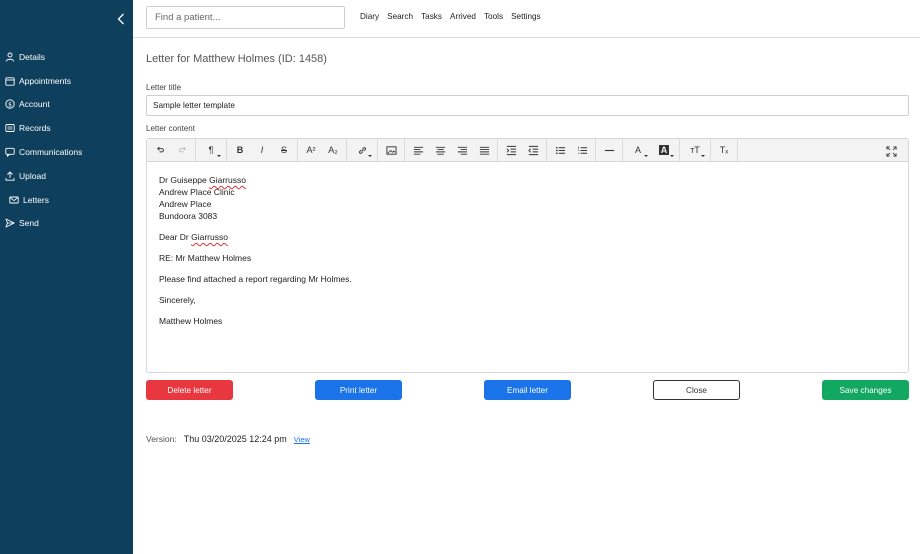  I want to click on patient-search-input, so click(245, 17).